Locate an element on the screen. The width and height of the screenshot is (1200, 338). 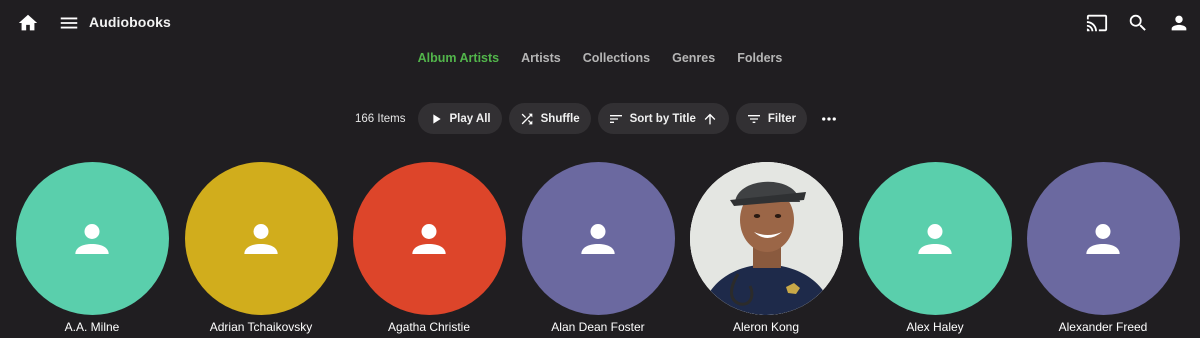
play-all-label: Play All is located at coordinates (470, 118).